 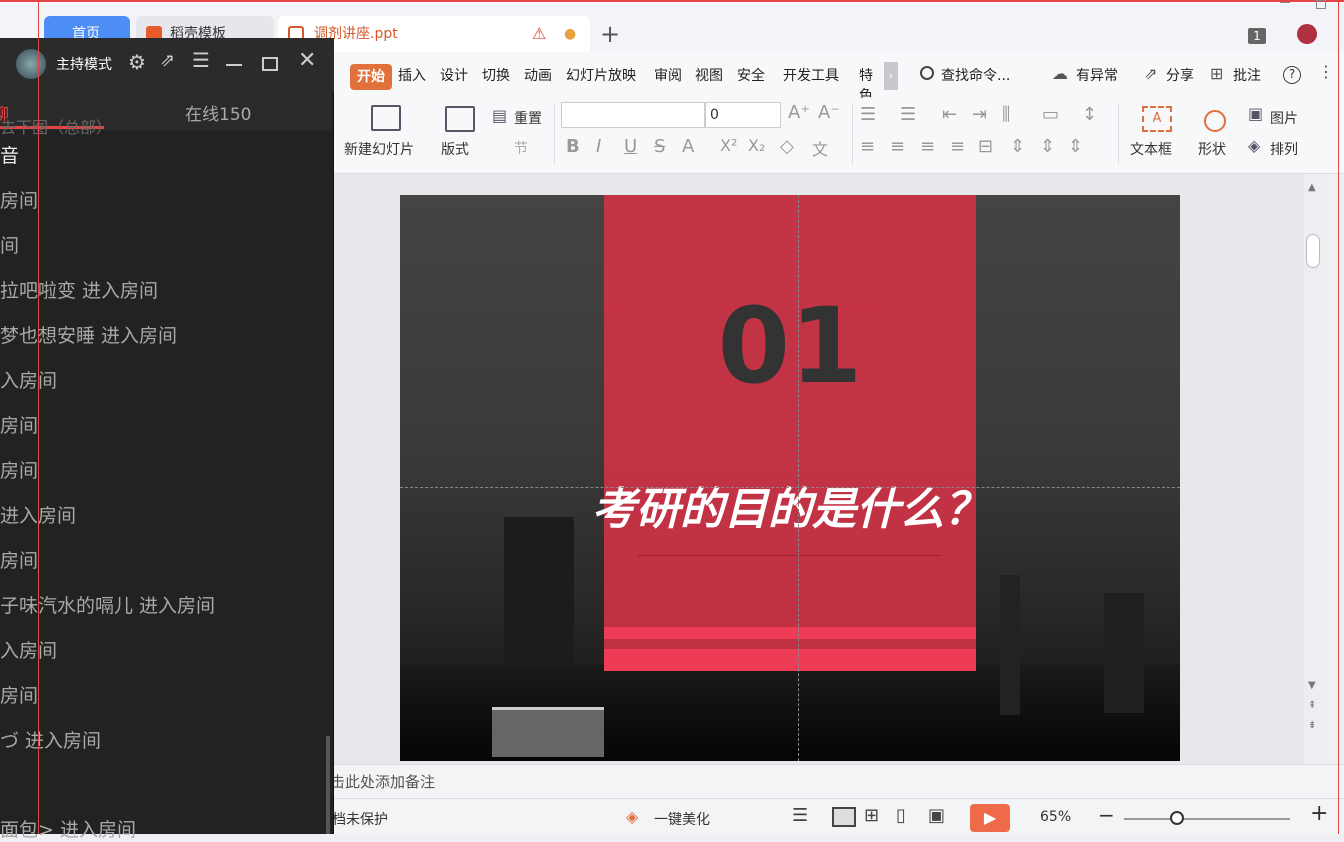 I want to click on prev-page-icon: ⇞, so click(x=1312, y=705).